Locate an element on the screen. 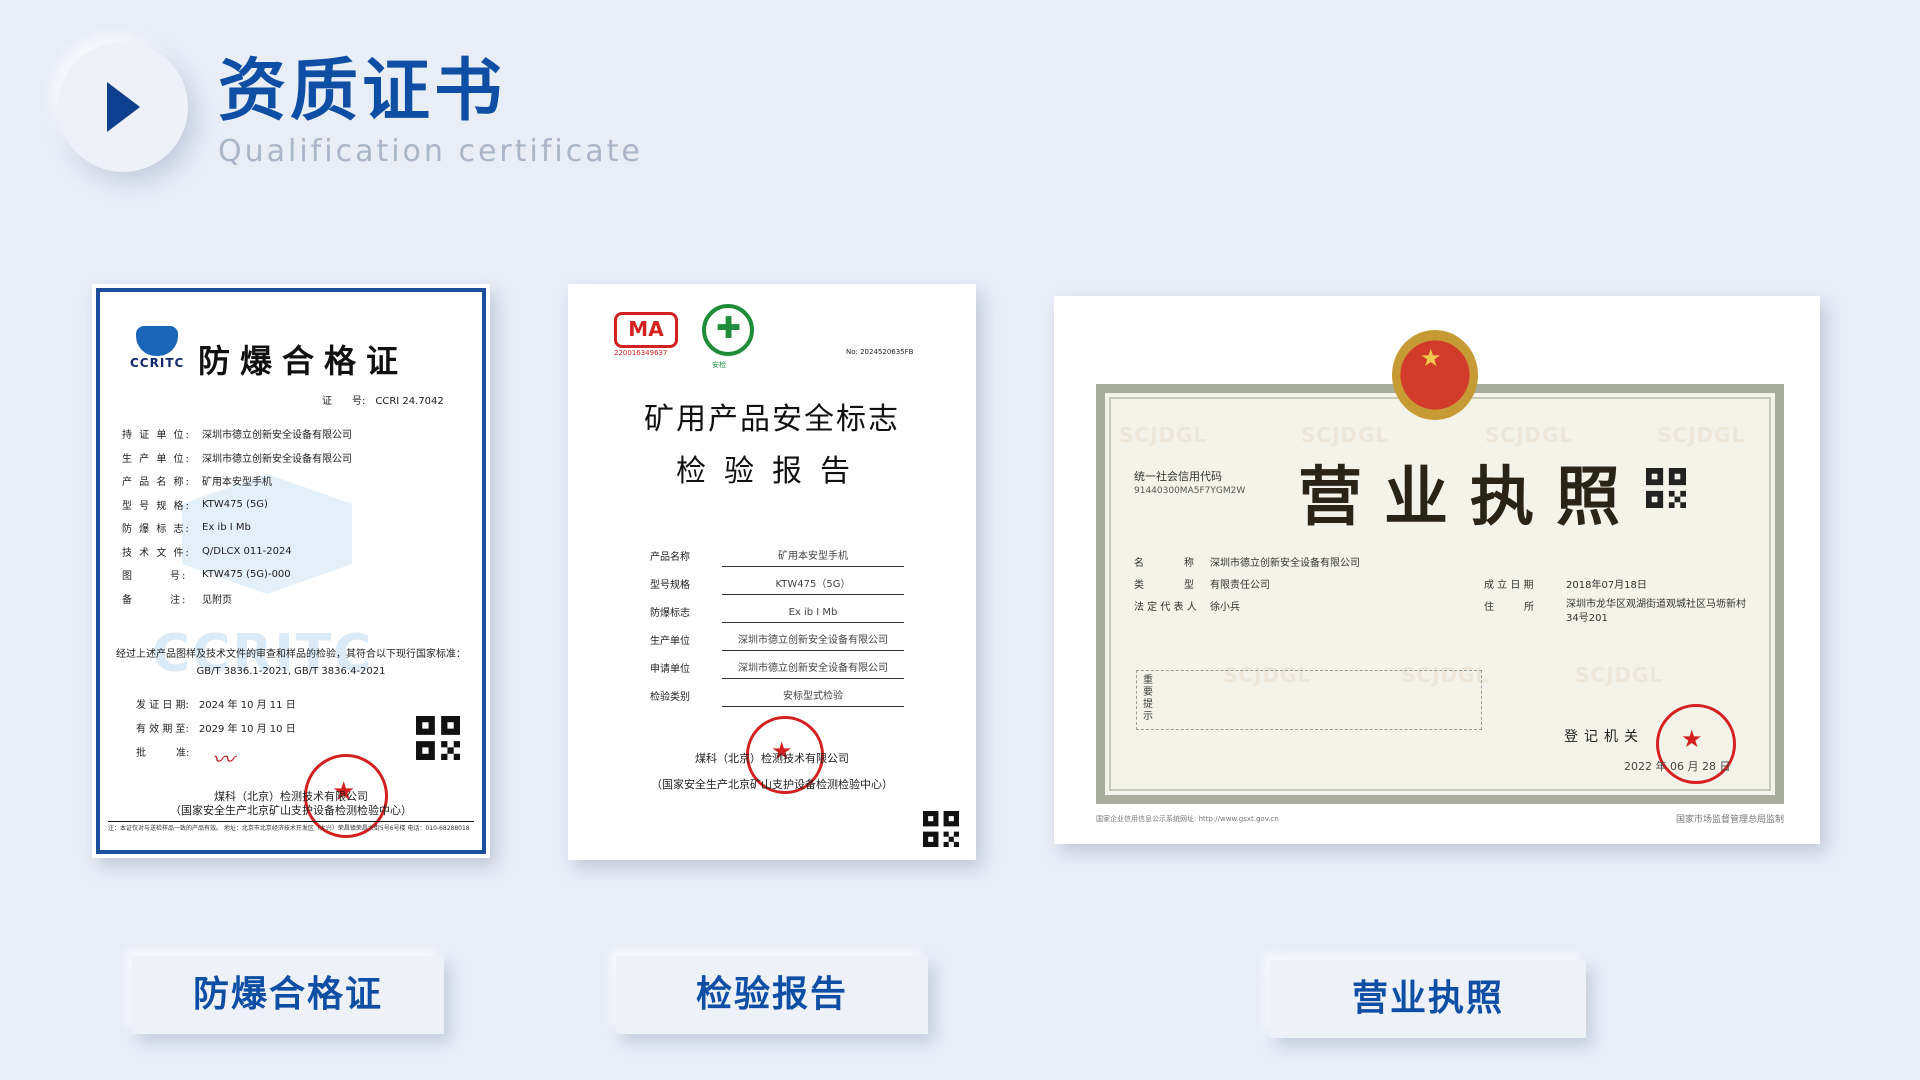  report-title: 矿用产品安全标志 is located at coordinates (772, 419).